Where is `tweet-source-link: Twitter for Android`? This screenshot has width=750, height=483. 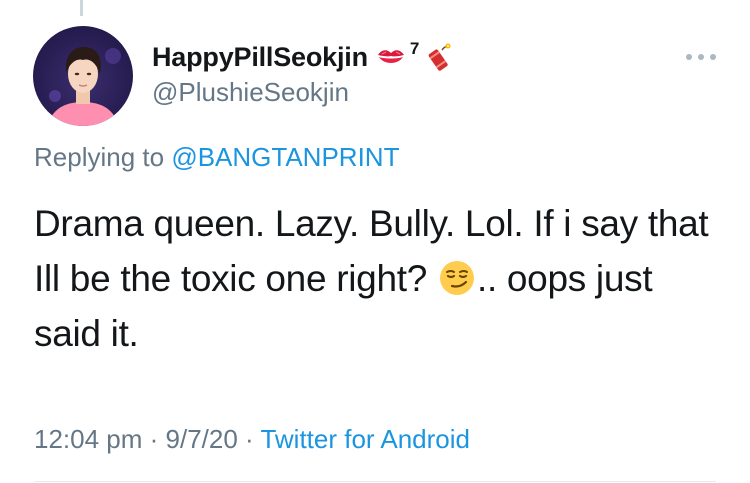
tweet-source-link: Twitter for Android is located at coordinates (365, 439).